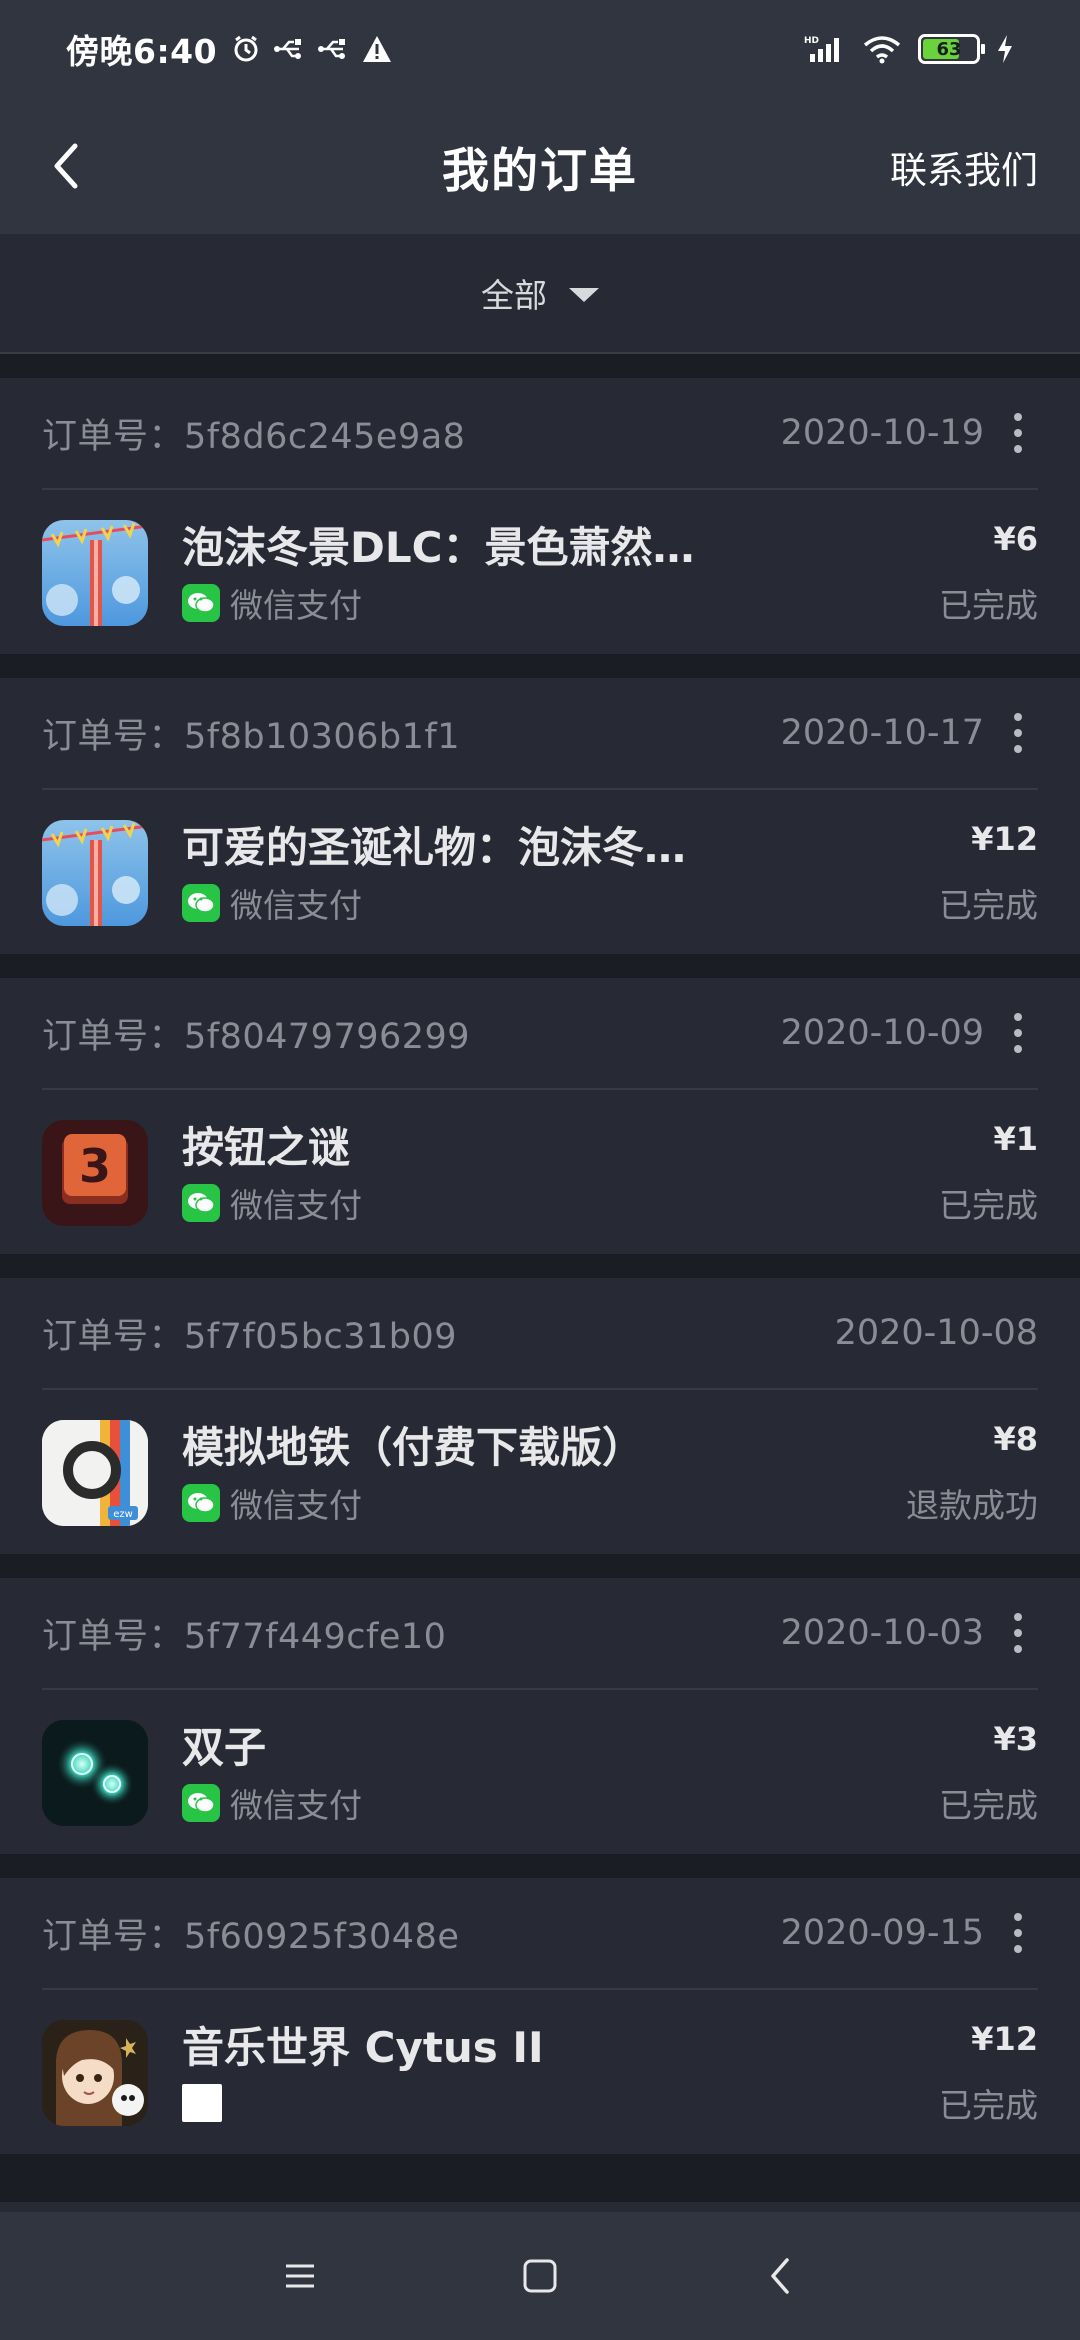 The height and width of the screenshot is (2340, 1080). I want to click on back-icon, so click(780, 2276).